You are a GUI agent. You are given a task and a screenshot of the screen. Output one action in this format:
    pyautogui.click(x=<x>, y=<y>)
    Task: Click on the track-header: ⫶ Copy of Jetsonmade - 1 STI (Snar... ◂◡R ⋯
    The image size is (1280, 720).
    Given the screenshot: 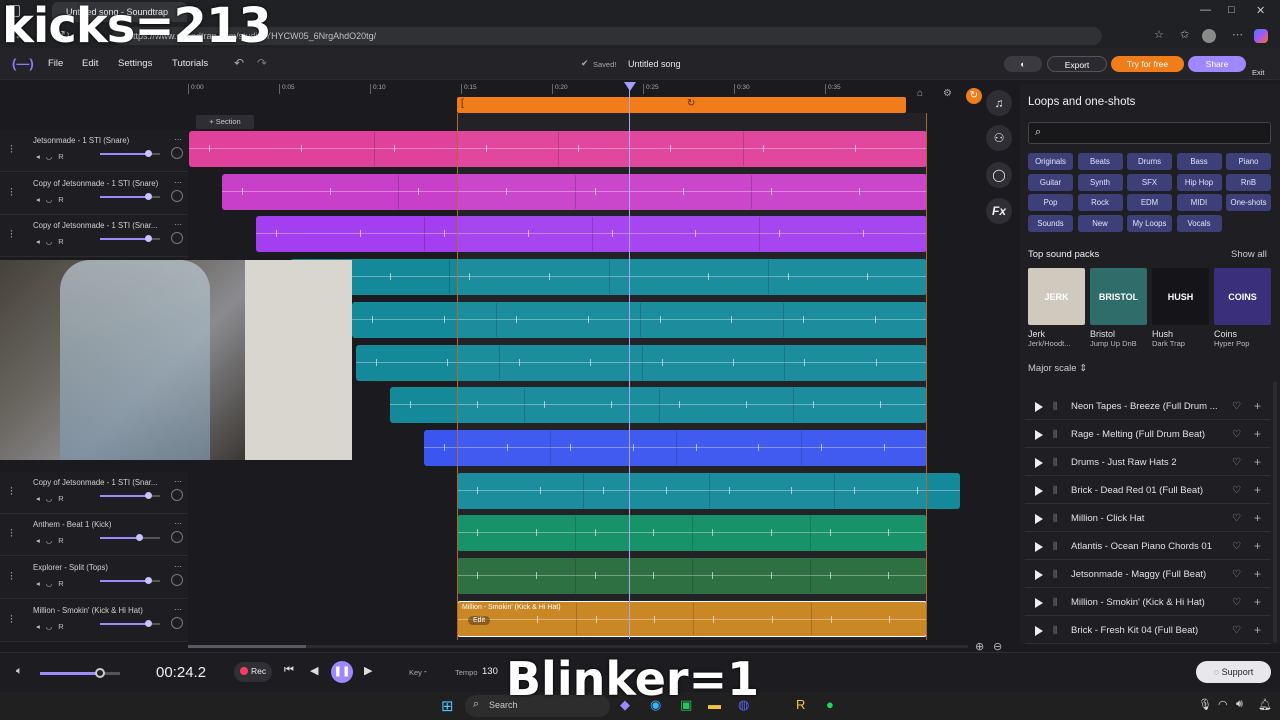 What is the action you would take?
    pyautogui.click(x=94, y=492)
    